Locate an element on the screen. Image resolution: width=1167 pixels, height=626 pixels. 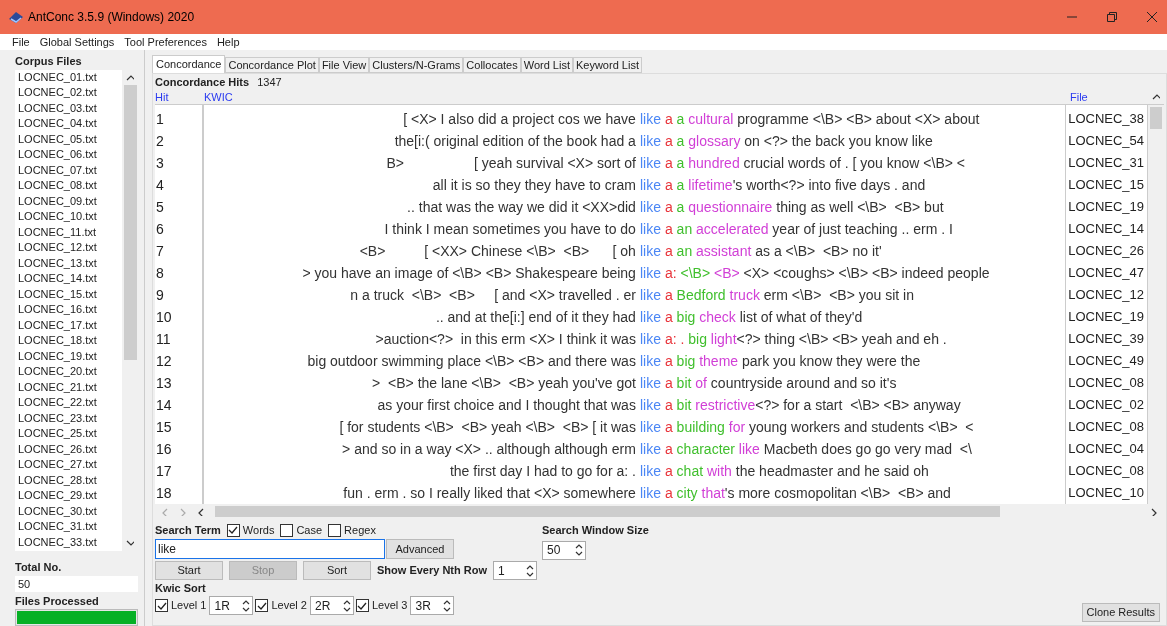
tab: Clusters/N-Grams is located at coordinates (416, 65).